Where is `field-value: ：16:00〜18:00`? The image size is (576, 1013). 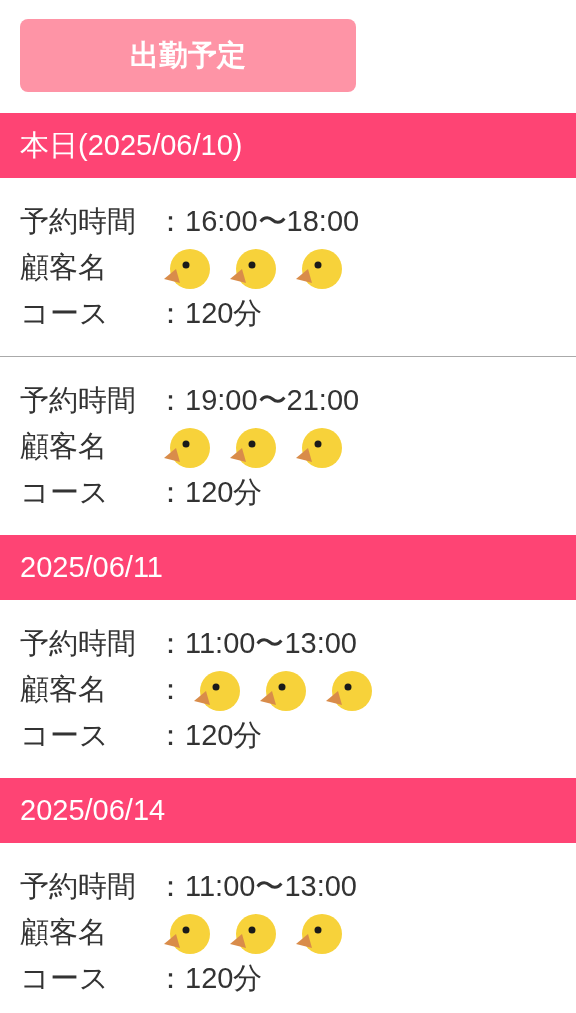 field-value: ：16:00〜18:00 is located at coordinates (258, 222).